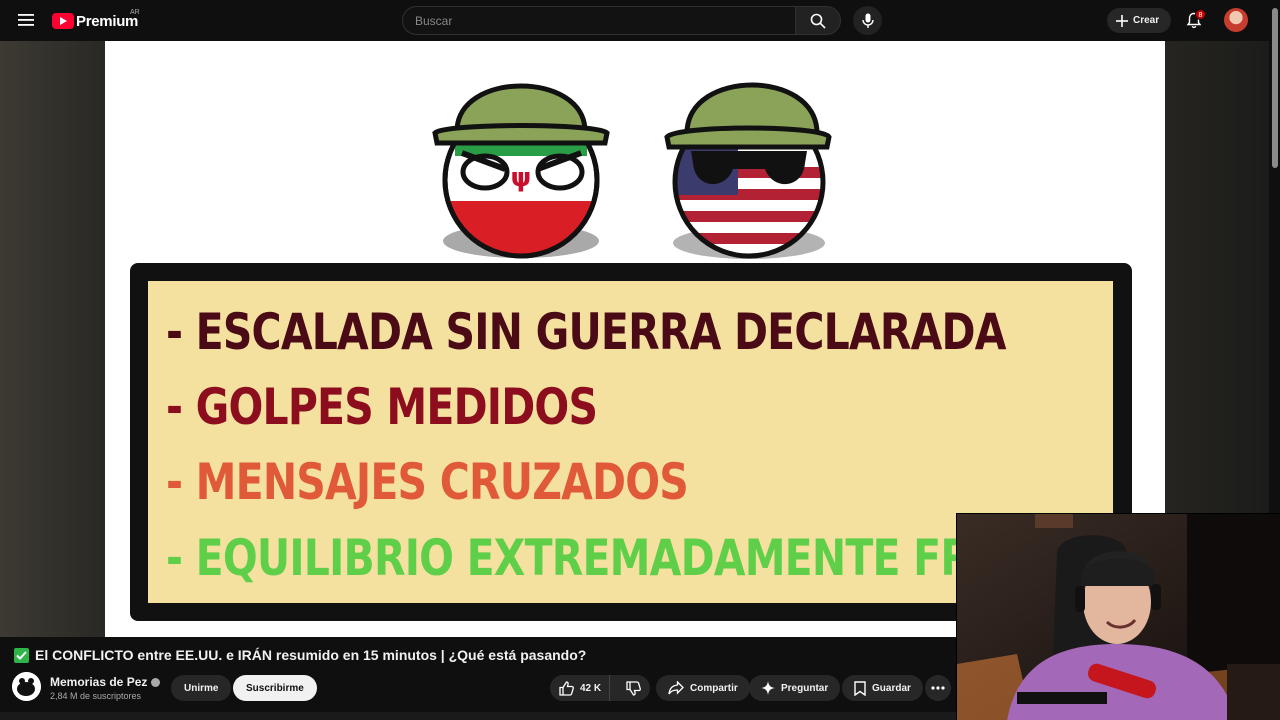  I want to click on ask-button: Preguntar, so click(795, 688).